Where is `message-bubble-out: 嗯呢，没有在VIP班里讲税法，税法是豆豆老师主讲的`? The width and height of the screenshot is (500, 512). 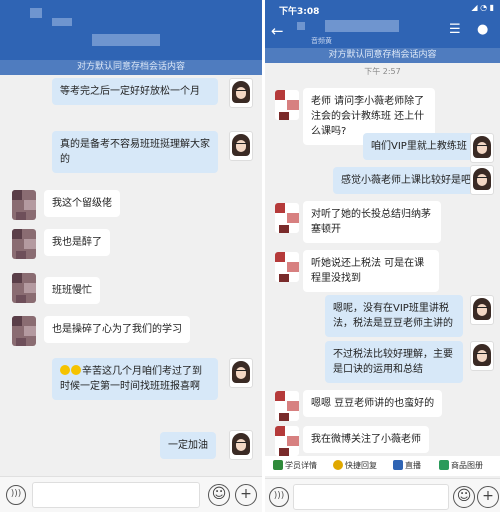
message-bubble-out: 嗯呢，没有在VIP班里讲税法，税法是豆豆老师主讲的 is located at coordinates (394, 316).